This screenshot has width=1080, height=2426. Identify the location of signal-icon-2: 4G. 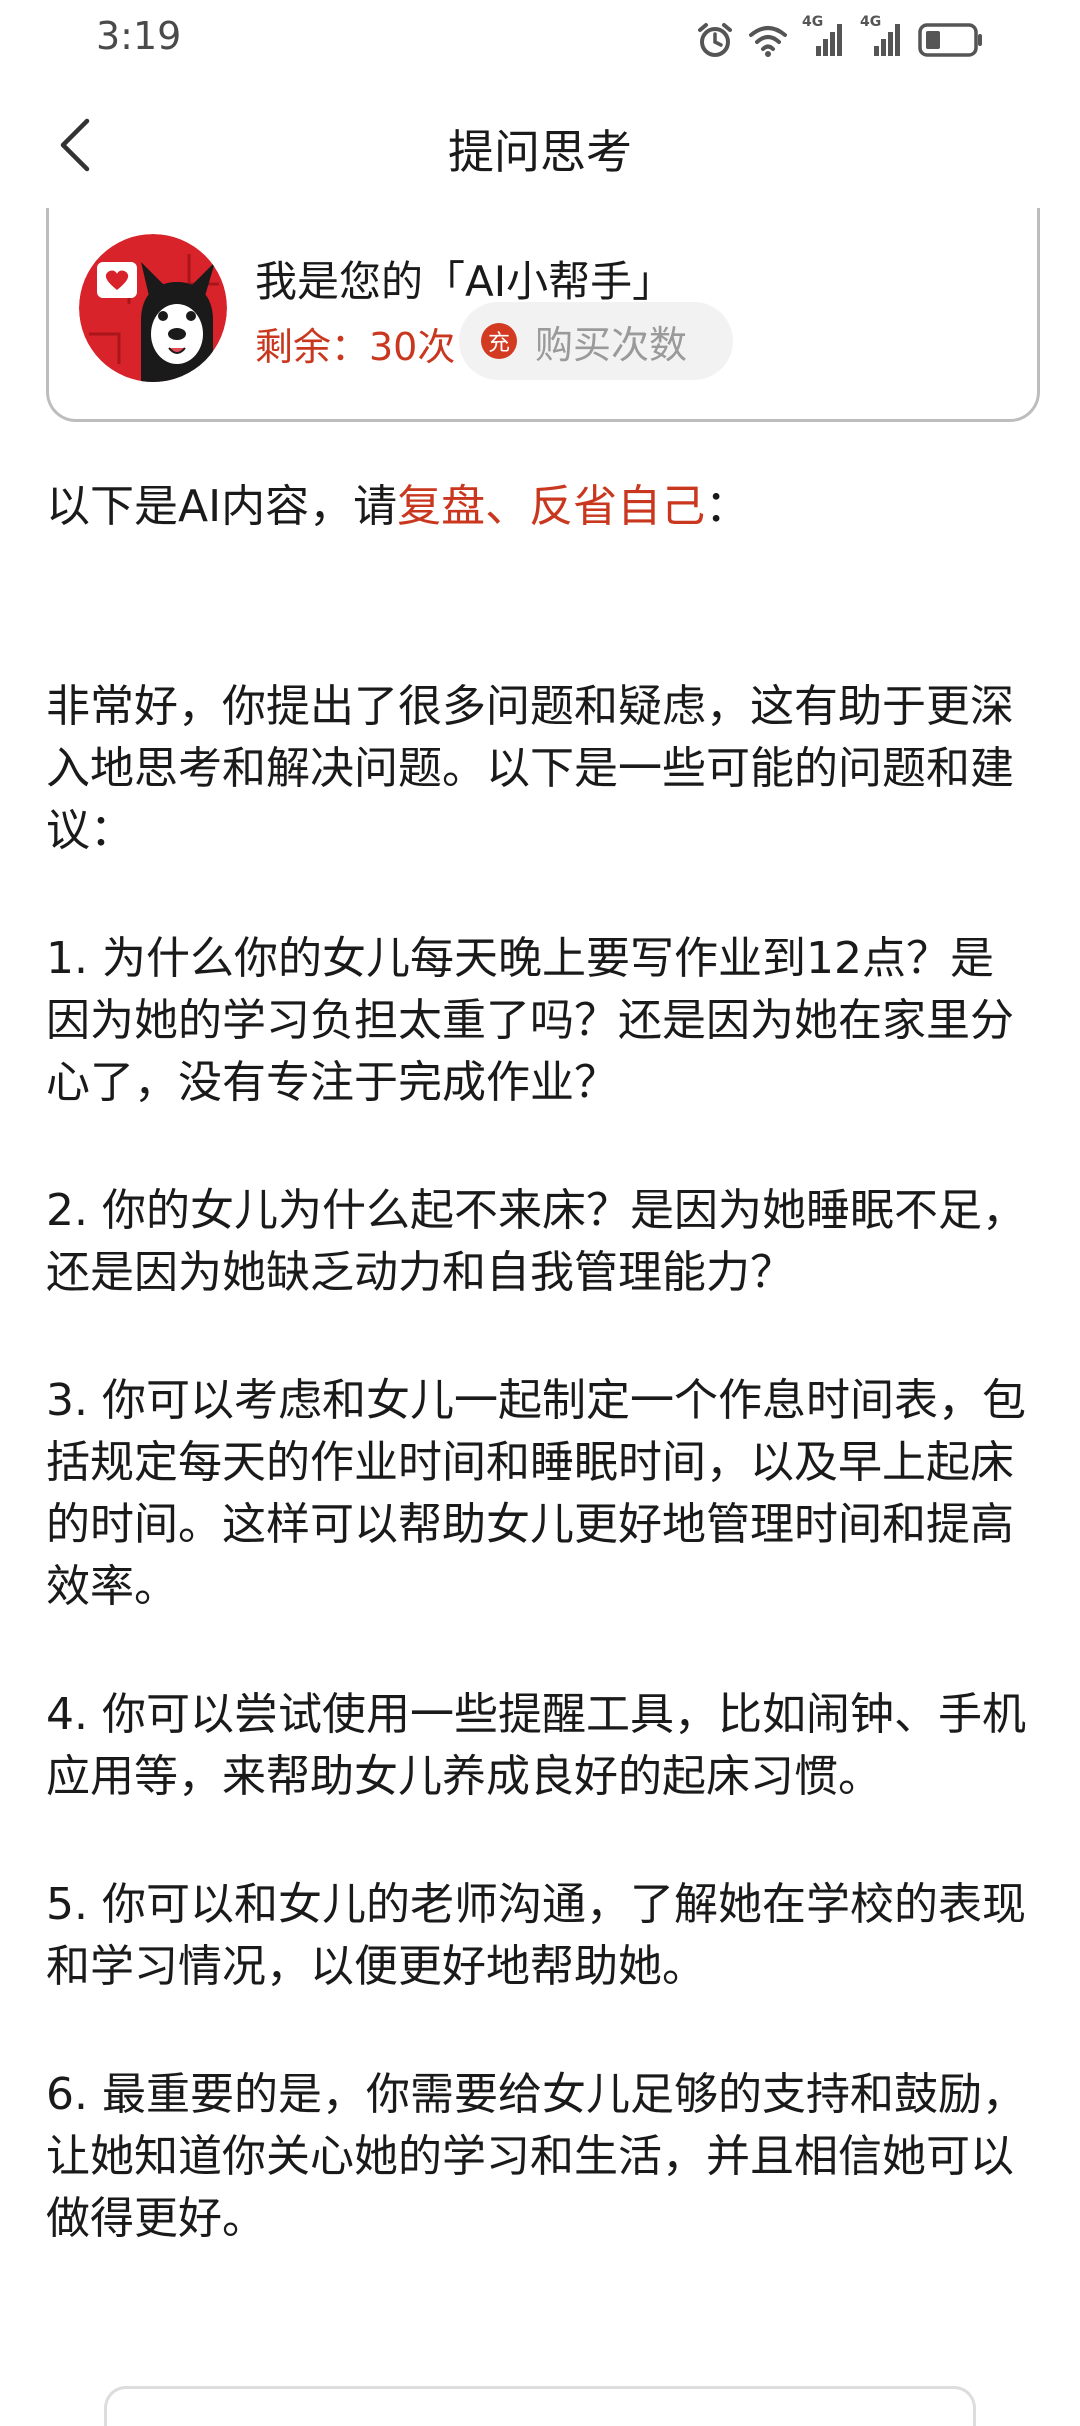
(882, 37).